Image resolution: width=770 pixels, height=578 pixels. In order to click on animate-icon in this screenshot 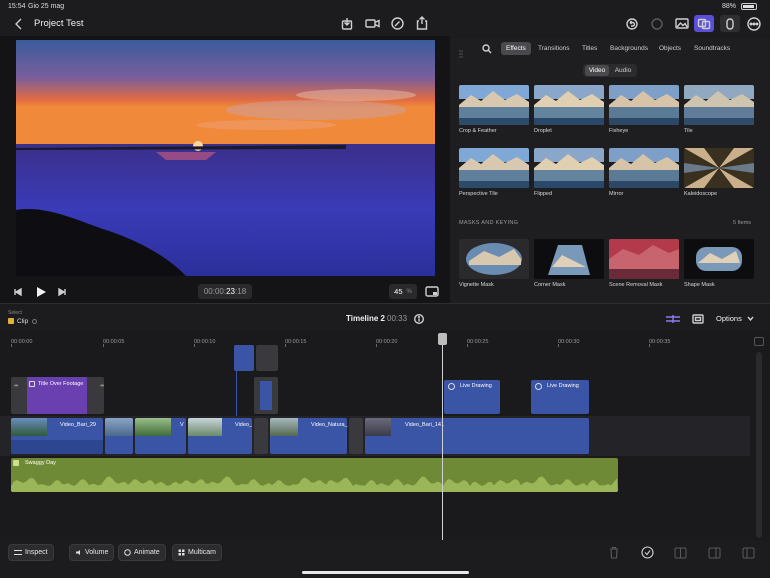, I will do `click(127, 552)`.